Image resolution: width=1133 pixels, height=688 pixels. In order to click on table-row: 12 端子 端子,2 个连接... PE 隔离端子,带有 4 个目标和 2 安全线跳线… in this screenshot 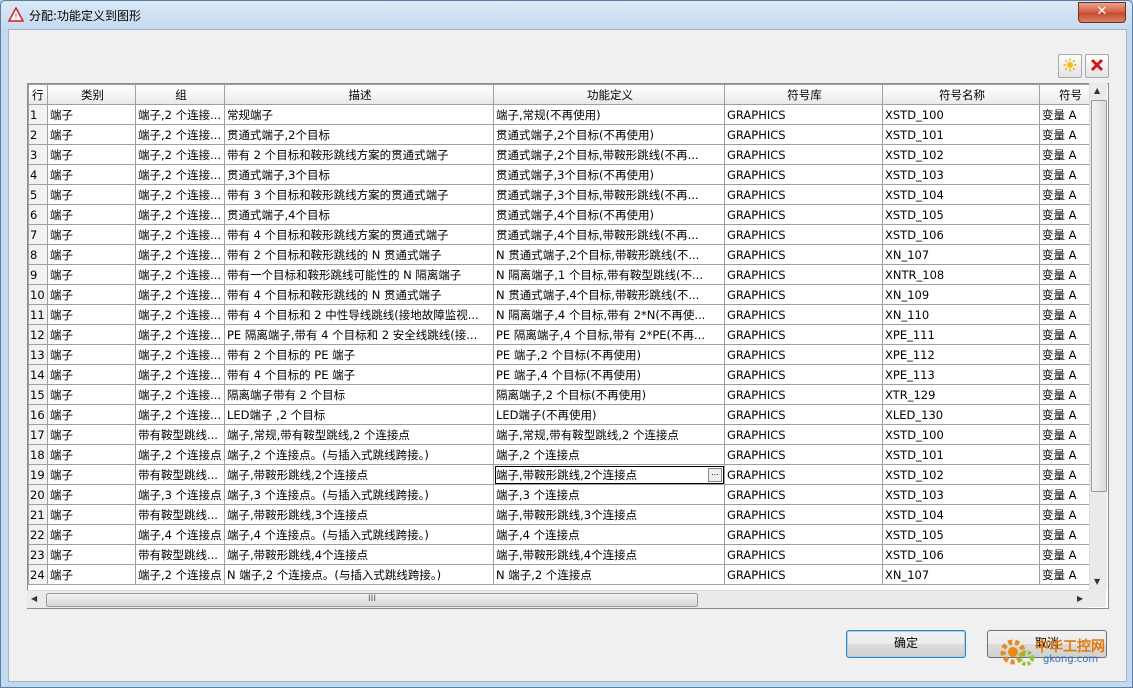, I will do `click(564, 334)`.